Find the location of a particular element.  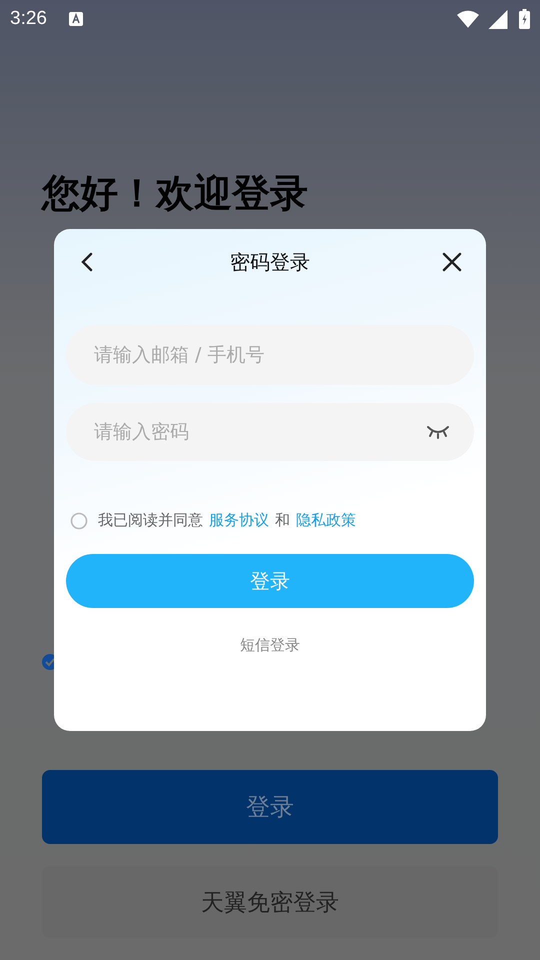

signal-icon is located at coordinates (498, 19).